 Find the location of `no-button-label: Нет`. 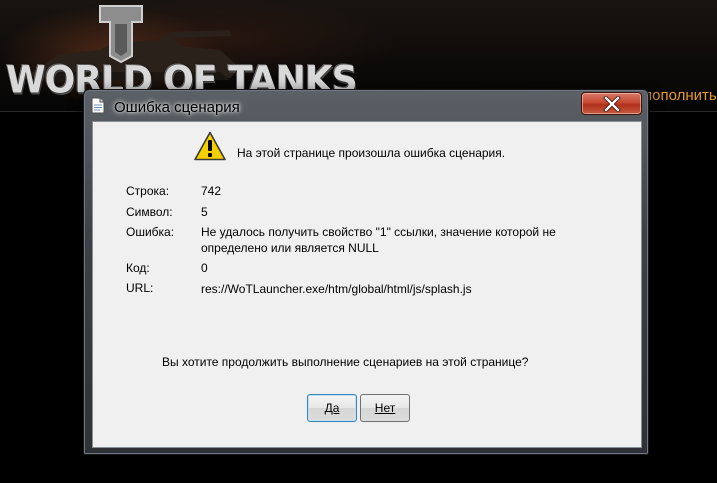

no-button-label: Нет is located at coordinates (385, 408).